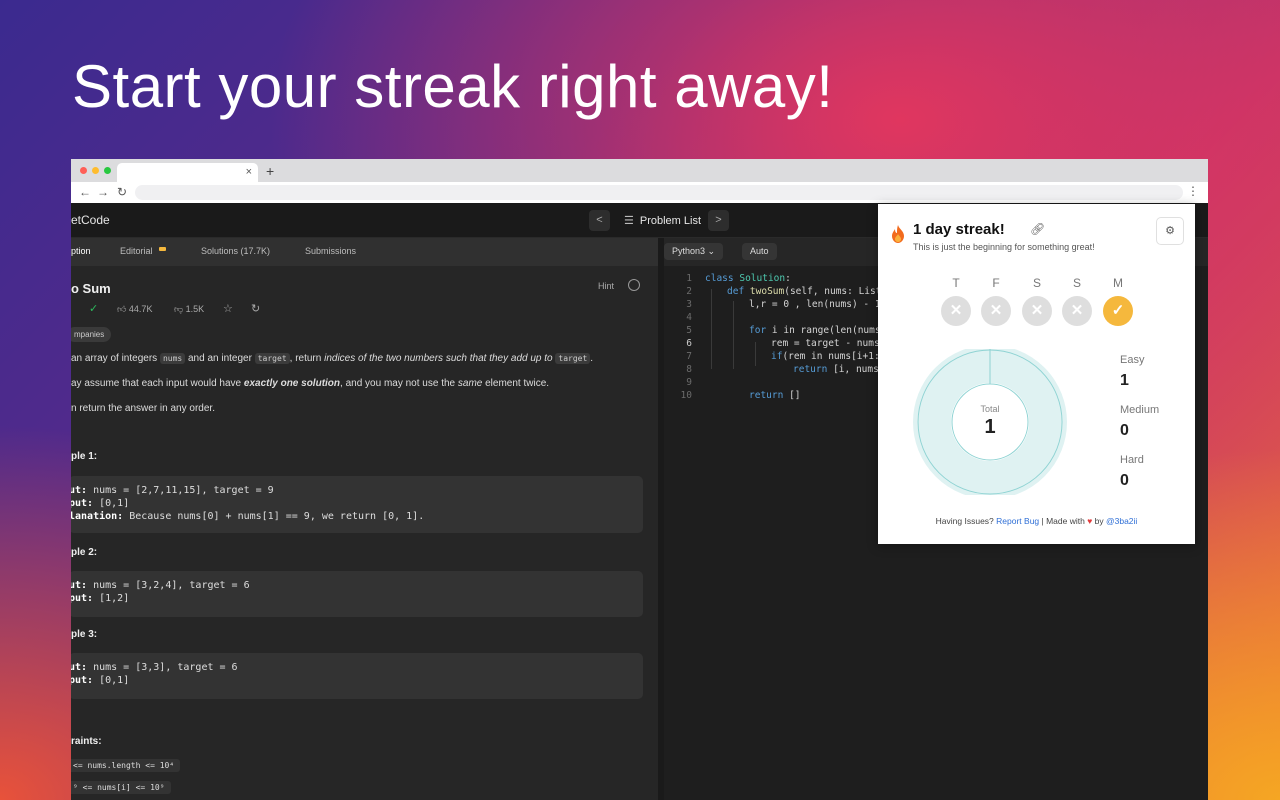 Image resolution: width=1280 pixels, height=800 pixels. I want to click on day-label: F, so click(996, 283).